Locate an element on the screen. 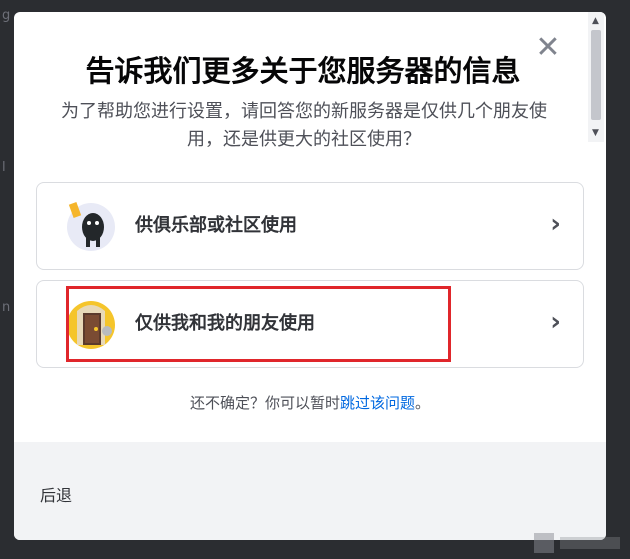 The width and height of the screenshot is (630, 559). modal-subtitle: 为了帮助您进行设置，请回答您的新服务器是仅供几个朋友使用，还是供更大的社区使用？ is located at coordinates (304, 125).